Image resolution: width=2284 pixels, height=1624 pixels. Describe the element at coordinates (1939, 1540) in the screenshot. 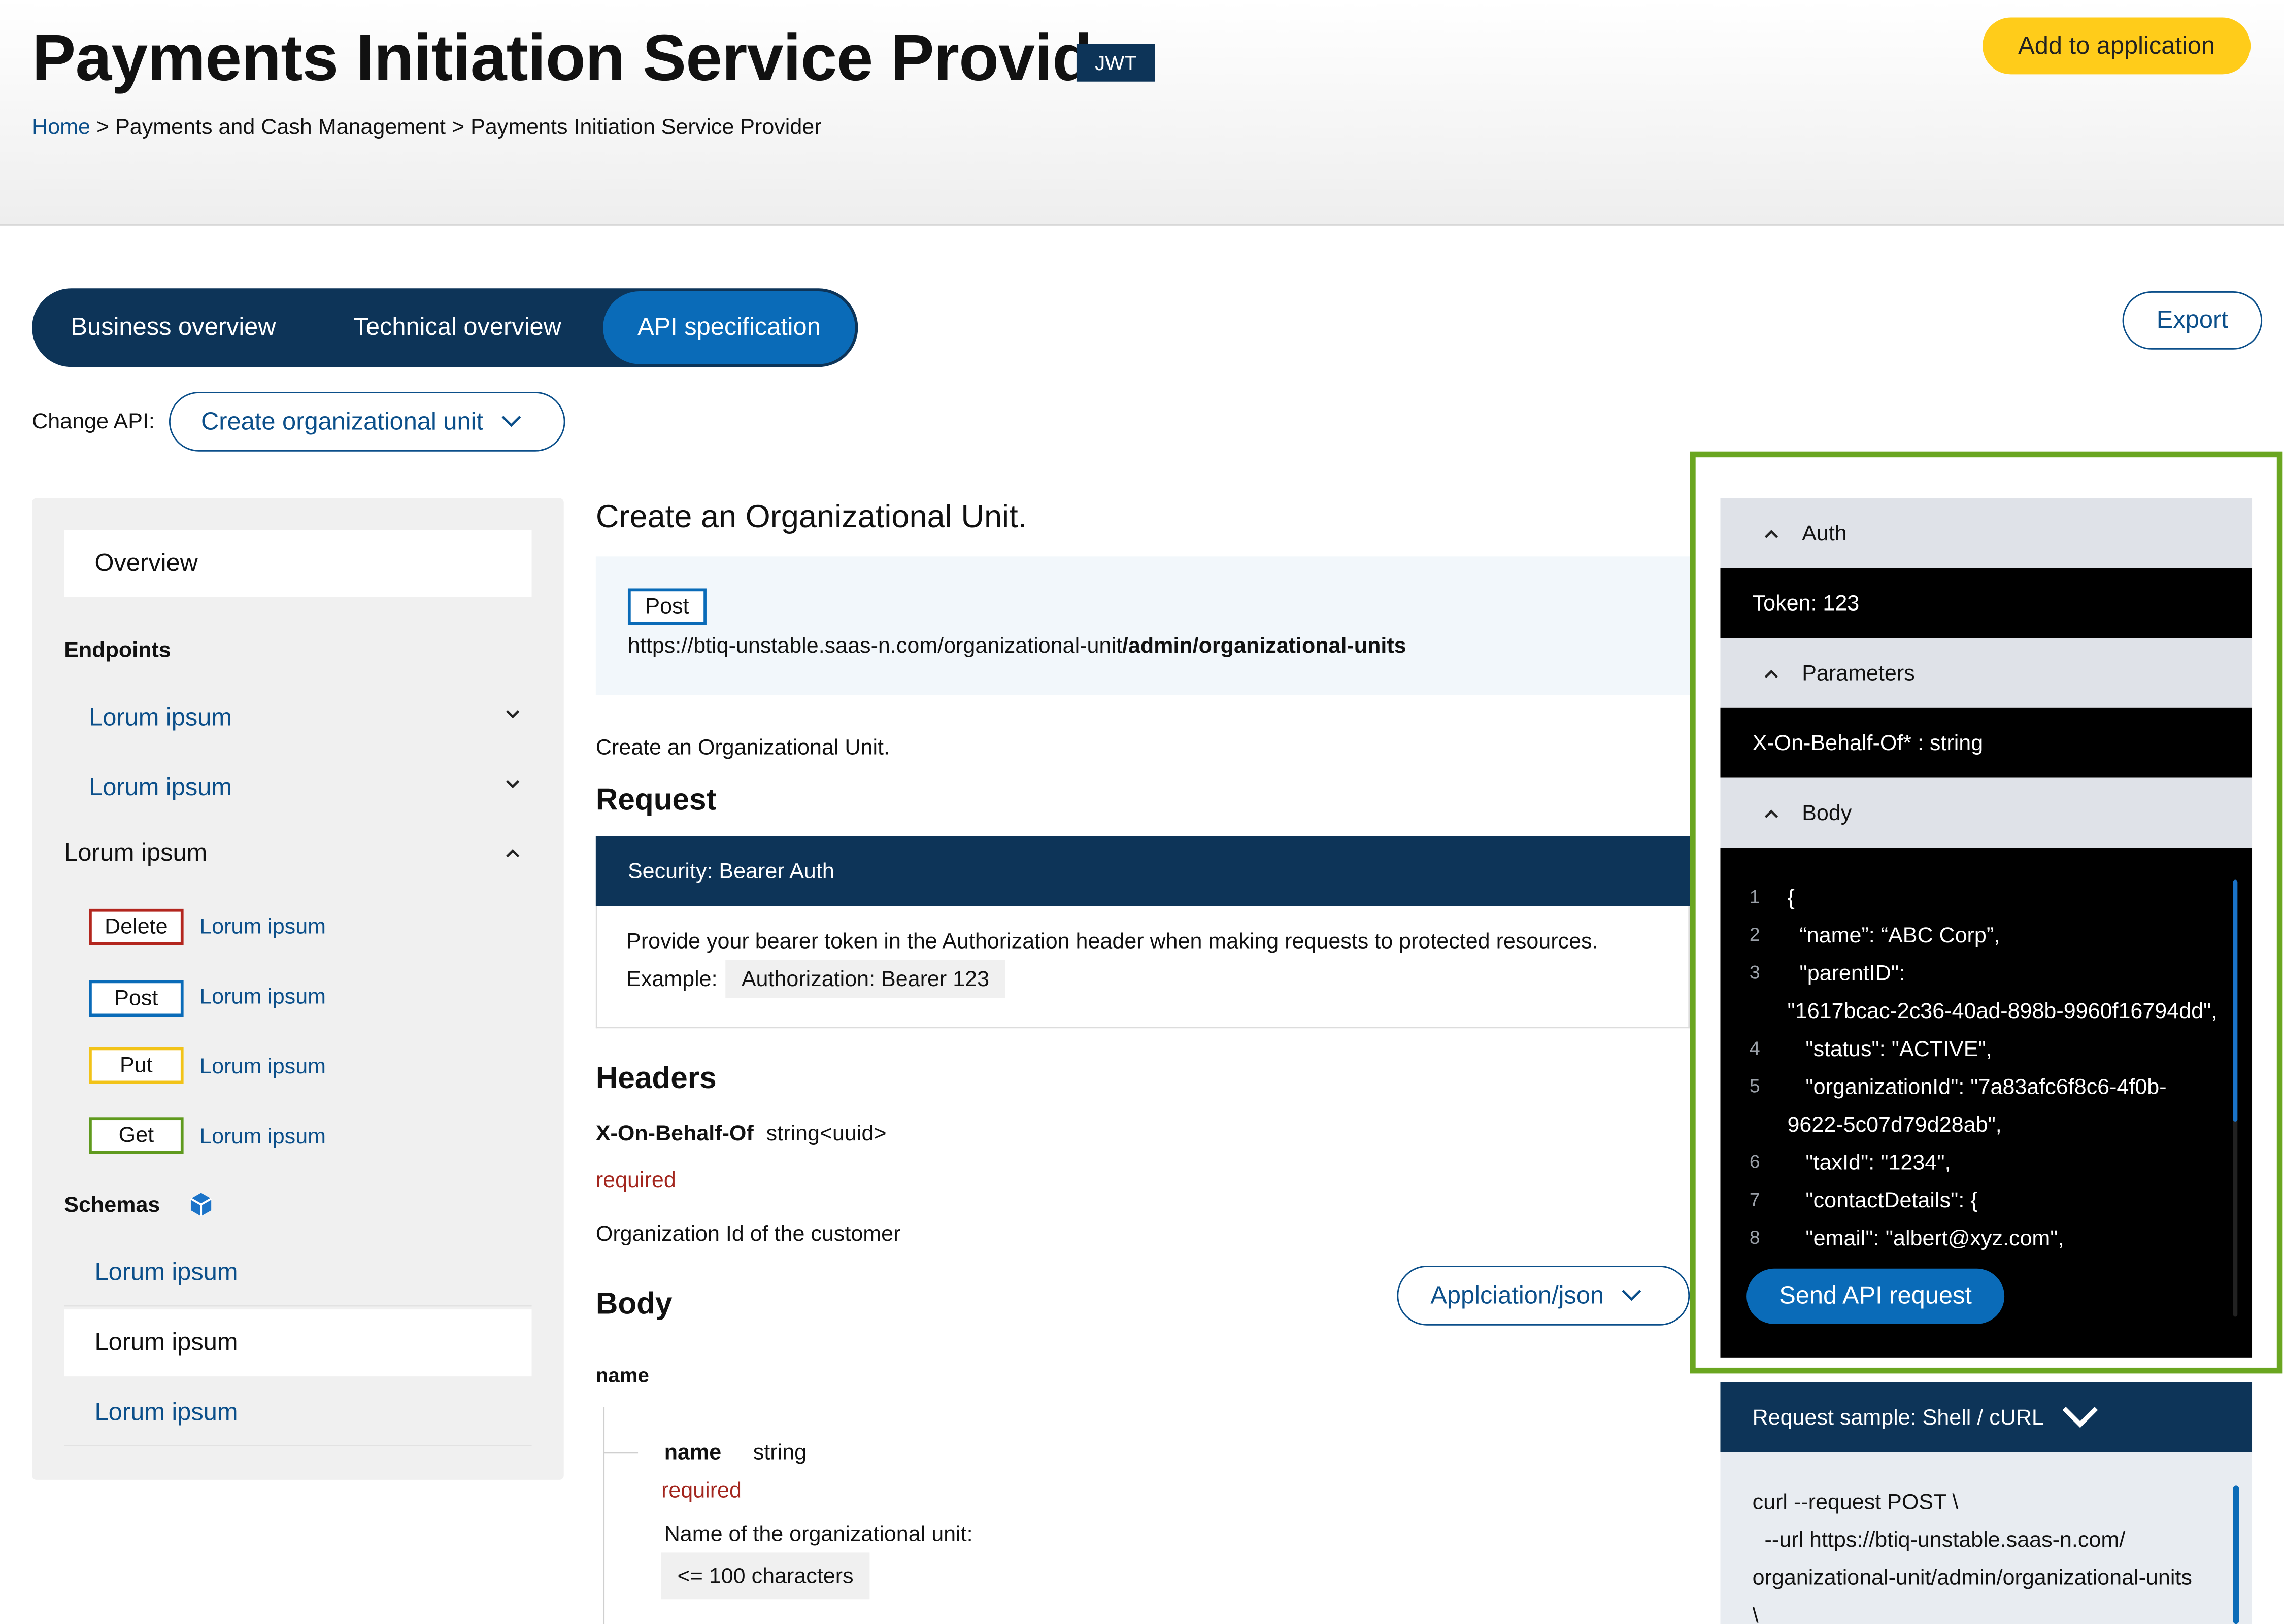

I see `sample-code-line: --url https://btiq-unstable.saas-n.com/` at that location.